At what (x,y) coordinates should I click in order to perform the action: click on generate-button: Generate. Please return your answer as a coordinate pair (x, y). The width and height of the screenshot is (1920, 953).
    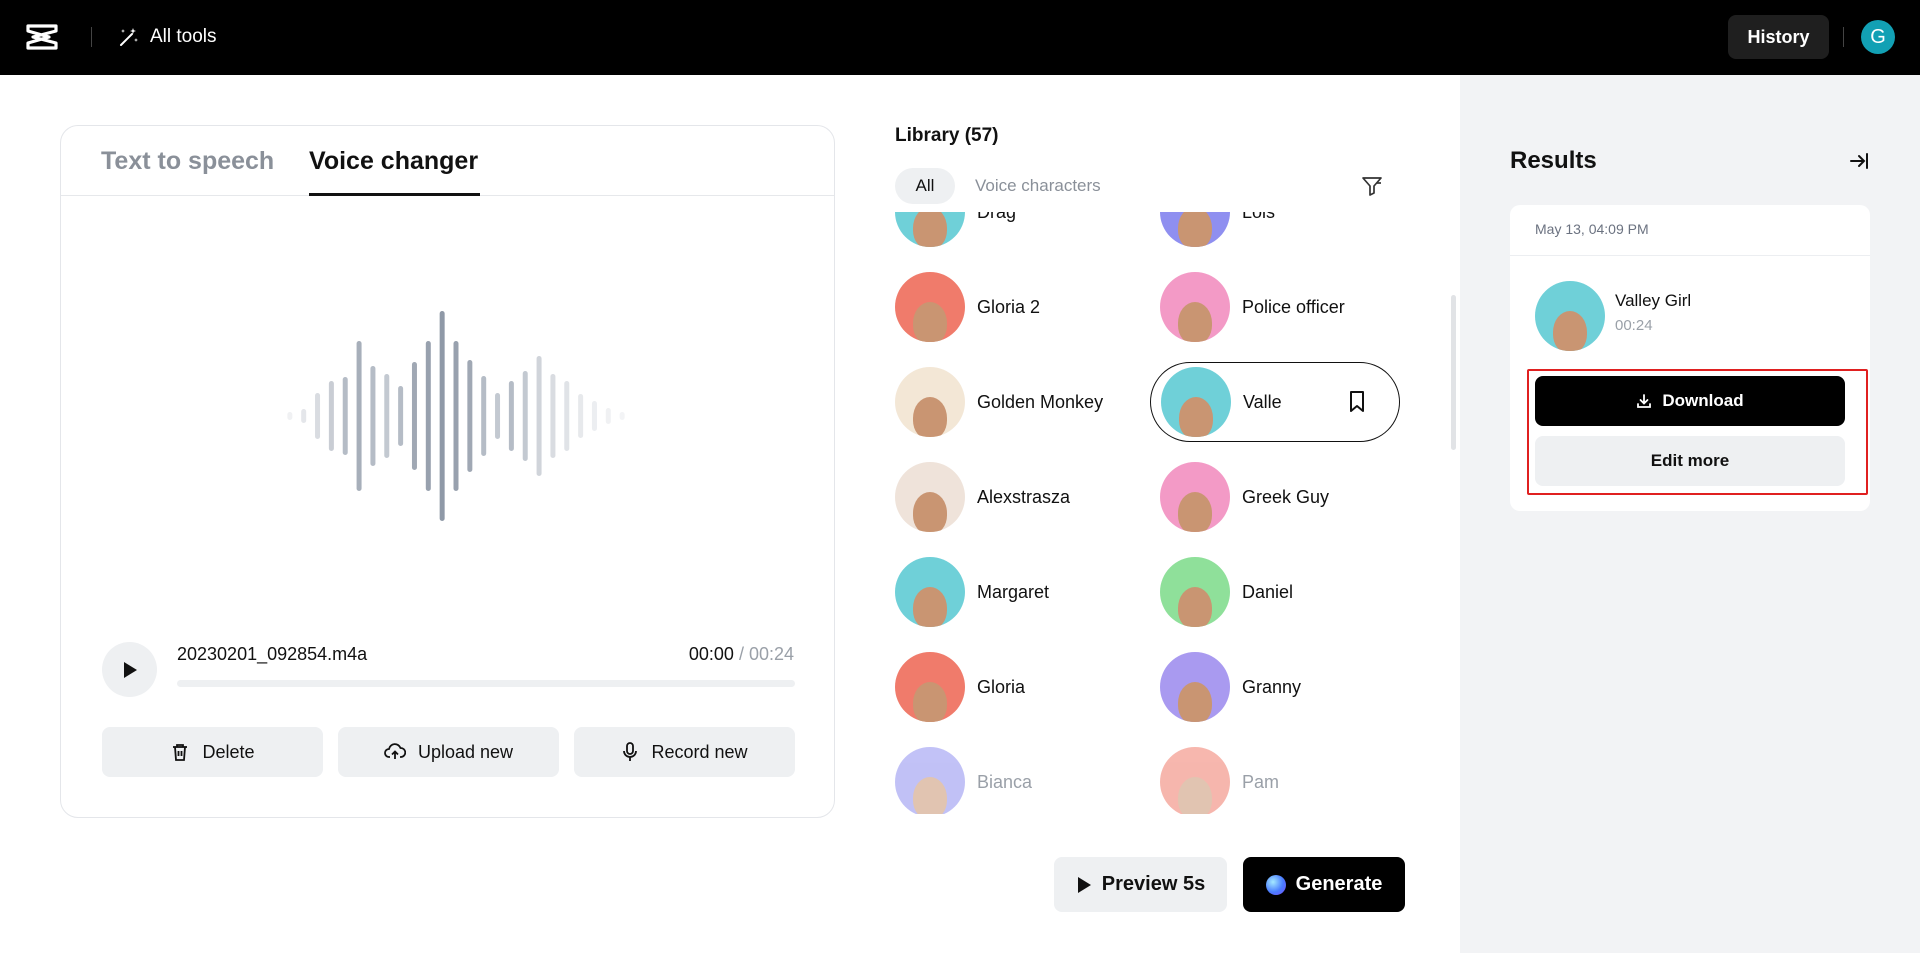
    Looking at the image, I should click on (1324, 884).